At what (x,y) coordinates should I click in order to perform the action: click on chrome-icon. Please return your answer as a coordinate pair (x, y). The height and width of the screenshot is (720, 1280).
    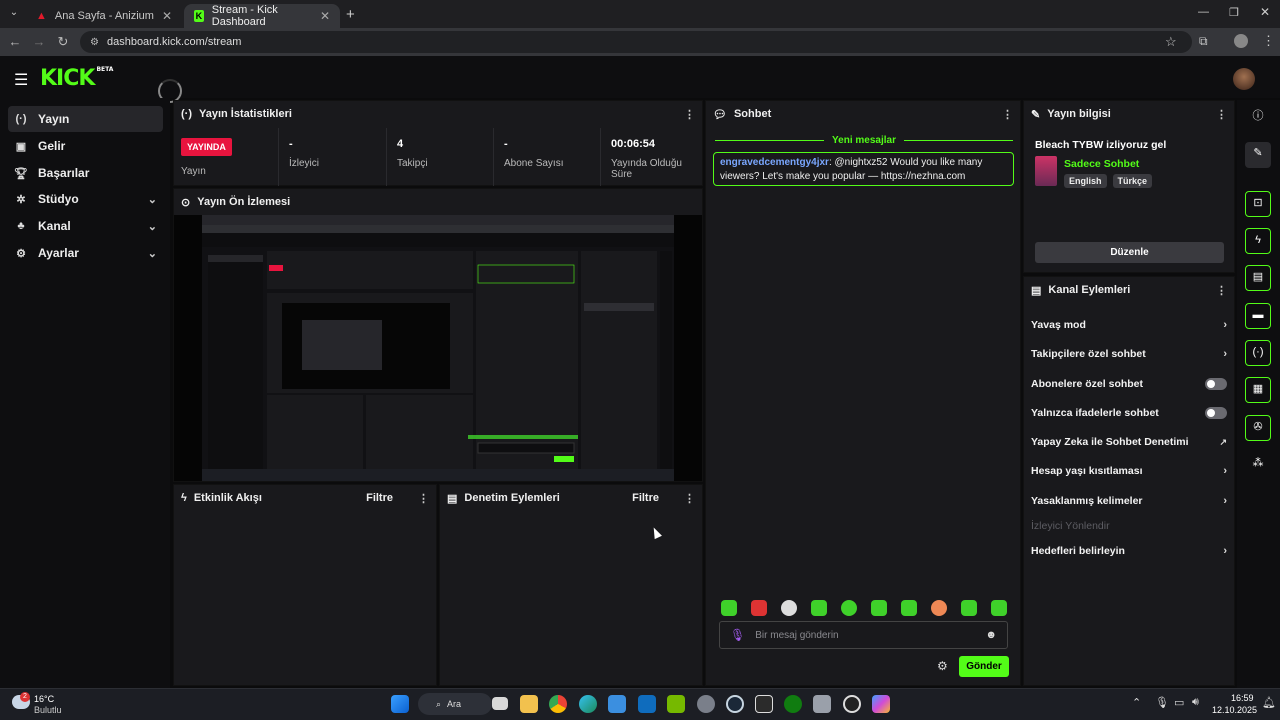
    Looking at the image, I should click on (558, 704).